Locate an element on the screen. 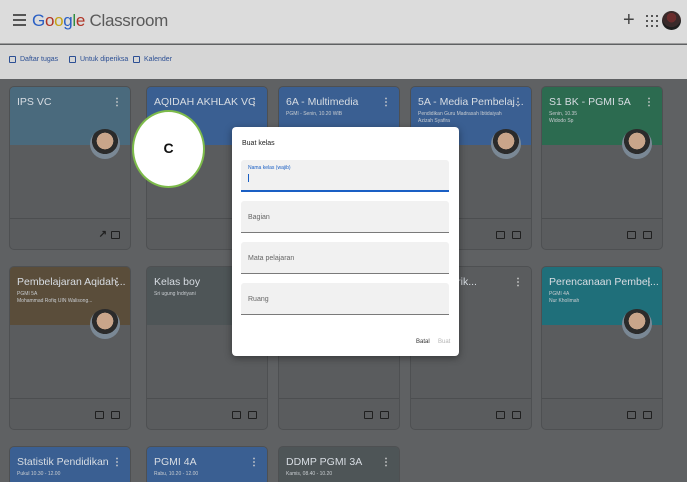 This screenshot has width=687, height=482. sub-navigation: Daftar tugas Untuk diperiksa Kalender is located at coordinates (343, 62).